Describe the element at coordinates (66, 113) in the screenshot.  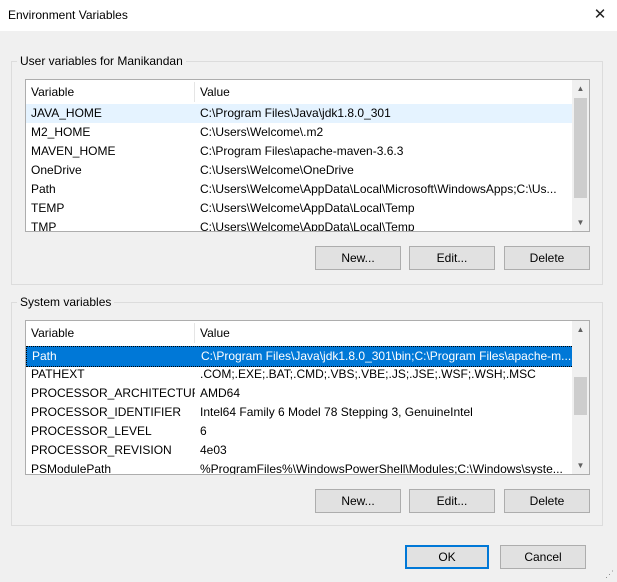
I see `variable-name: JAVA_HOME` at that location.